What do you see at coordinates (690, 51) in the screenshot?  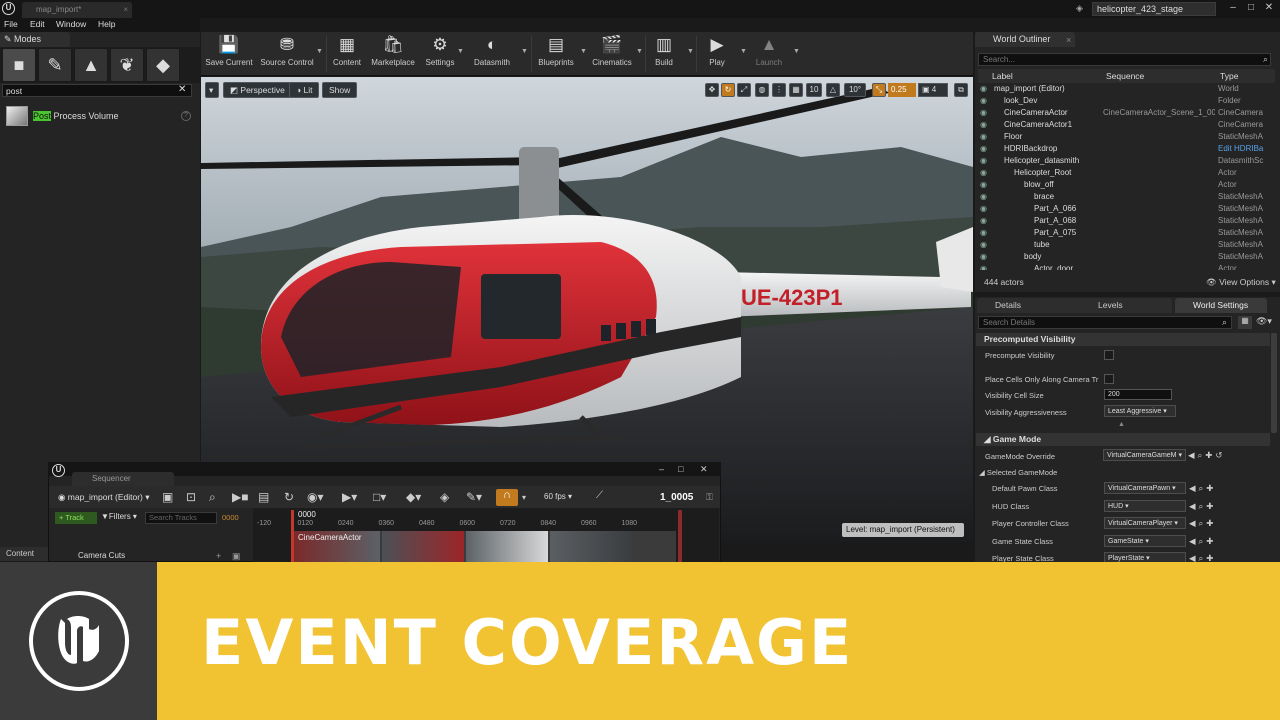 I see `build-dropdown-icon: ▼` at bounding box center [690, 51].